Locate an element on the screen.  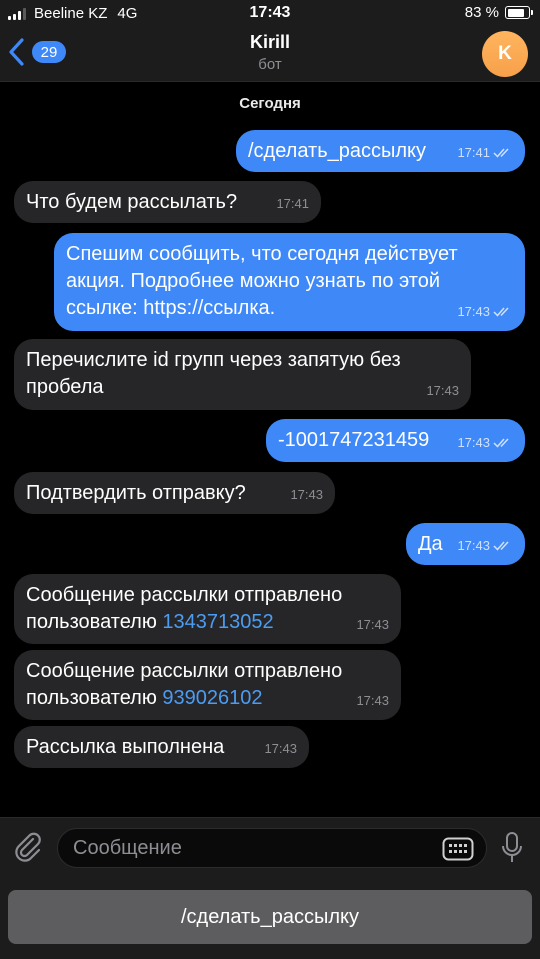
status-time: 17:43 is located at coordinates (270, 12).